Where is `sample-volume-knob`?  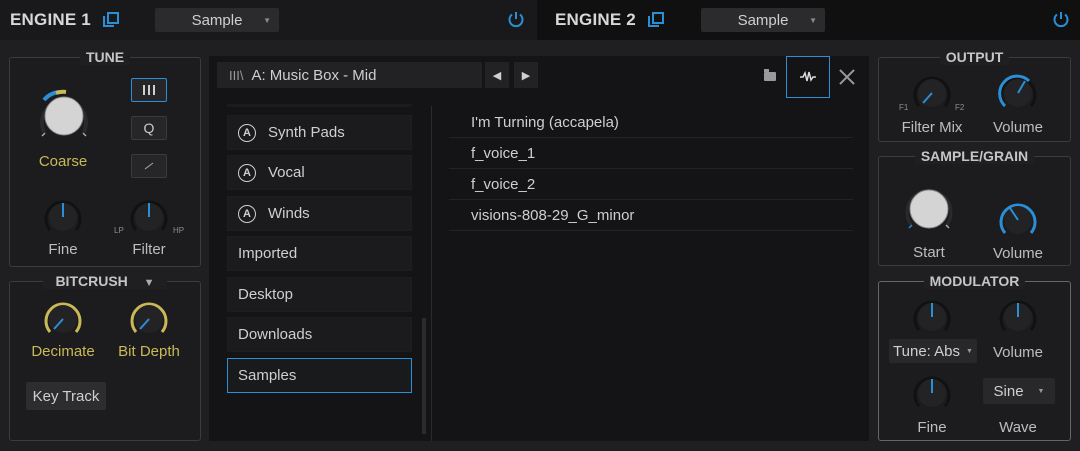
sample-volume-knob is located at coordinates (1018, 220).